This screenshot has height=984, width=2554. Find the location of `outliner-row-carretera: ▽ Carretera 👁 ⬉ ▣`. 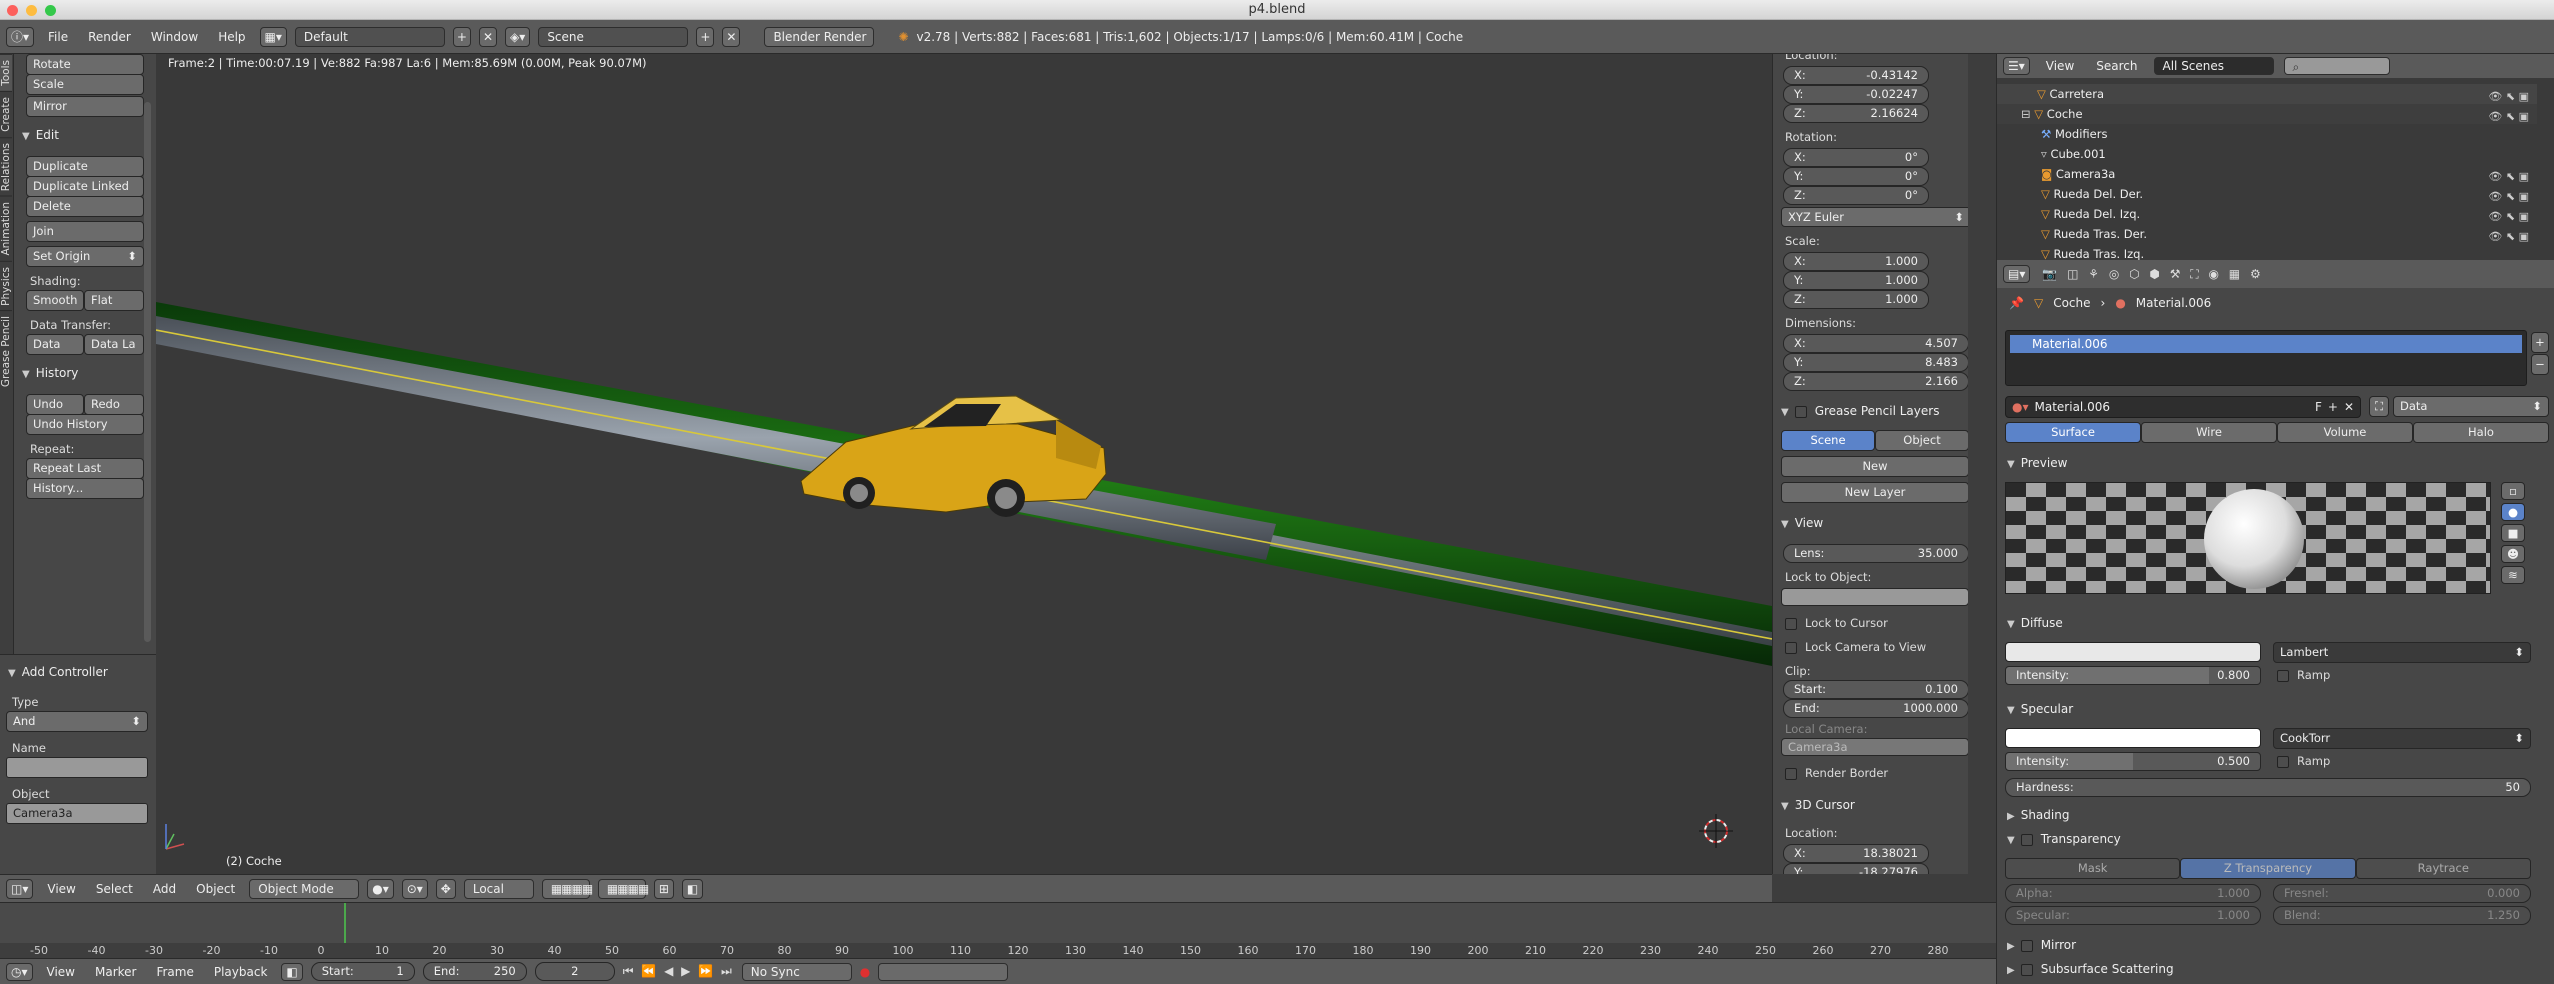

outliner-row-carretera: ▽ Carretera 👁 ⬉ ▣ is located at coordinates (2267, 94).